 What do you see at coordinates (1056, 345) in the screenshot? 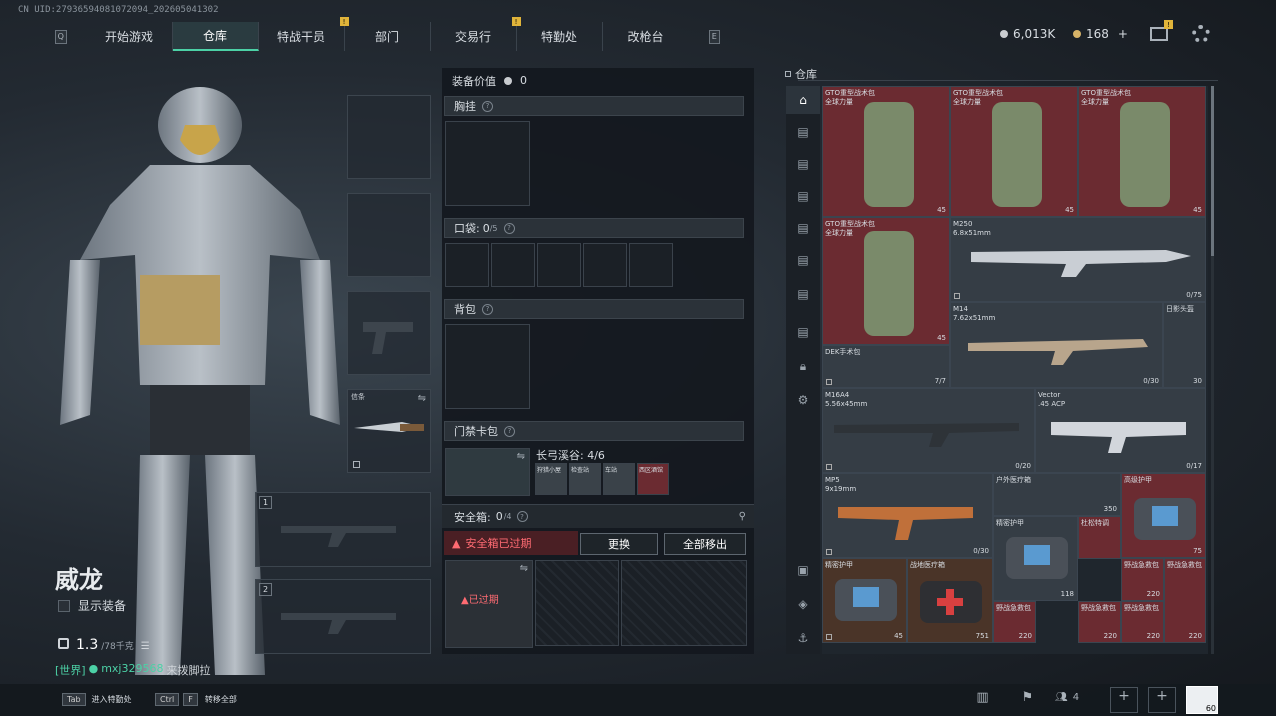
I see `warehouse-item: M14 7.62x51mm 0/30` at bounding box center [1056, 345].